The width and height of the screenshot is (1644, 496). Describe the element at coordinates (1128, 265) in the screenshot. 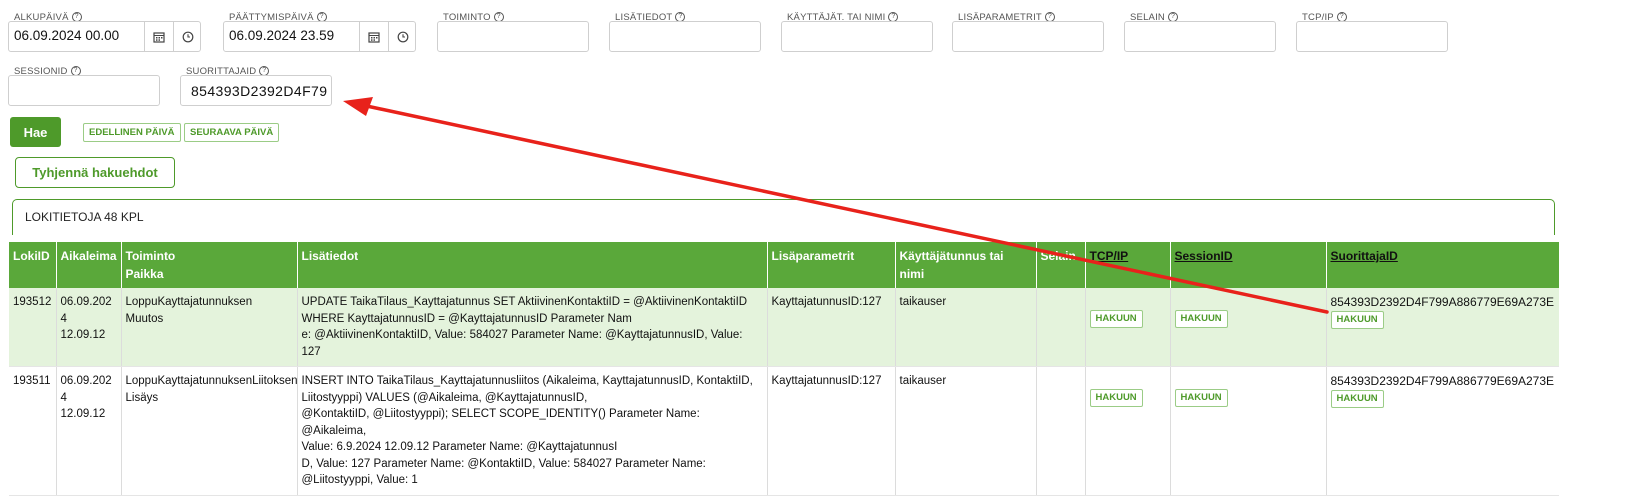

I see `col-tcpip: TCP/IP` at that location.